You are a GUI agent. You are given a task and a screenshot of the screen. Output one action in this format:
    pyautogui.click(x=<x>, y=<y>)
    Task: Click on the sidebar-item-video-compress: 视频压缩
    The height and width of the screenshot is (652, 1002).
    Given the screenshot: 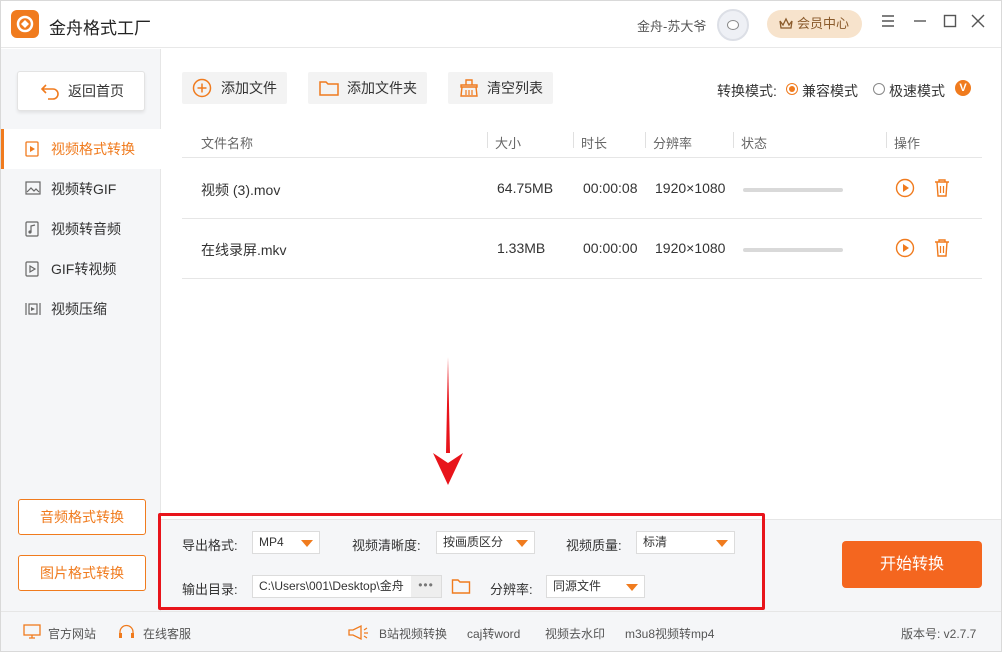 What is the action you would take?
    pyautogui.click(x=81, y=309)
    